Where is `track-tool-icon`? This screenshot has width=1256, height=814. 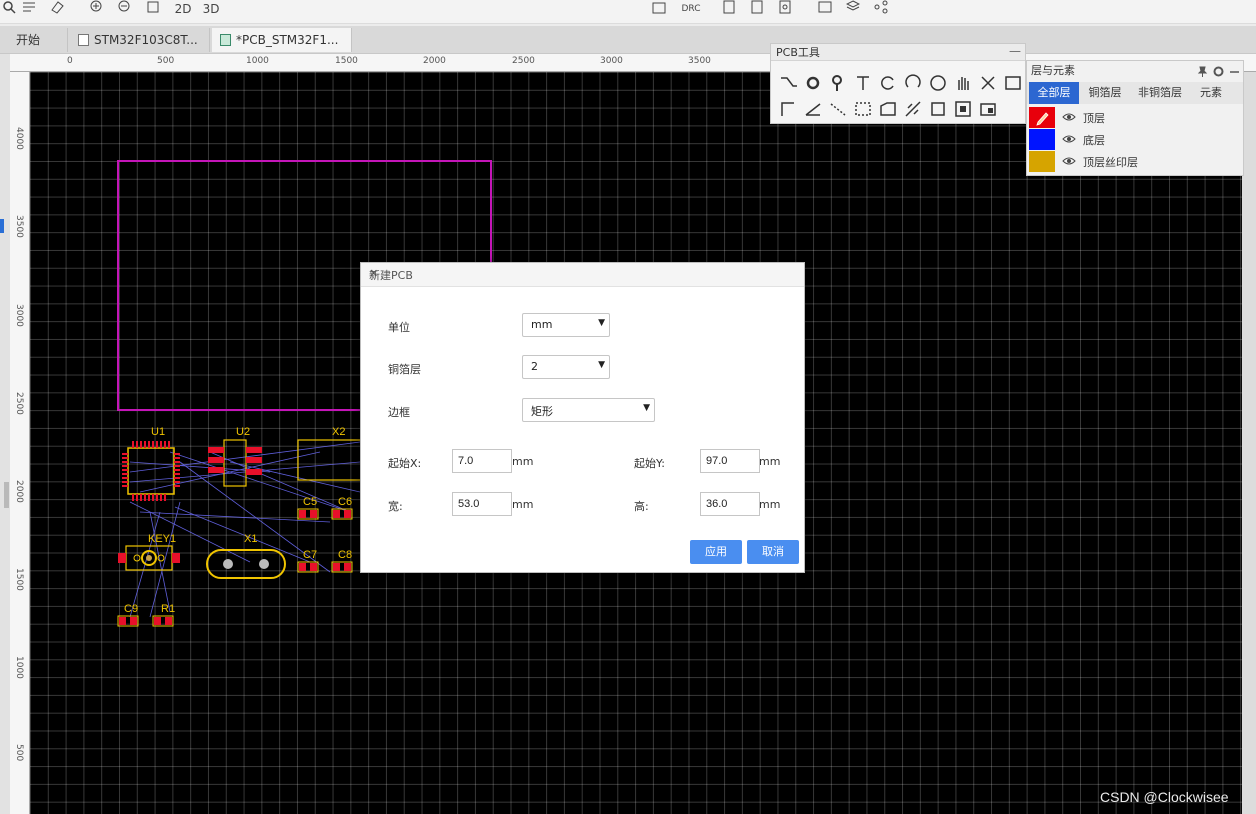
track-tool-icon is located at coordinates (788, 83).